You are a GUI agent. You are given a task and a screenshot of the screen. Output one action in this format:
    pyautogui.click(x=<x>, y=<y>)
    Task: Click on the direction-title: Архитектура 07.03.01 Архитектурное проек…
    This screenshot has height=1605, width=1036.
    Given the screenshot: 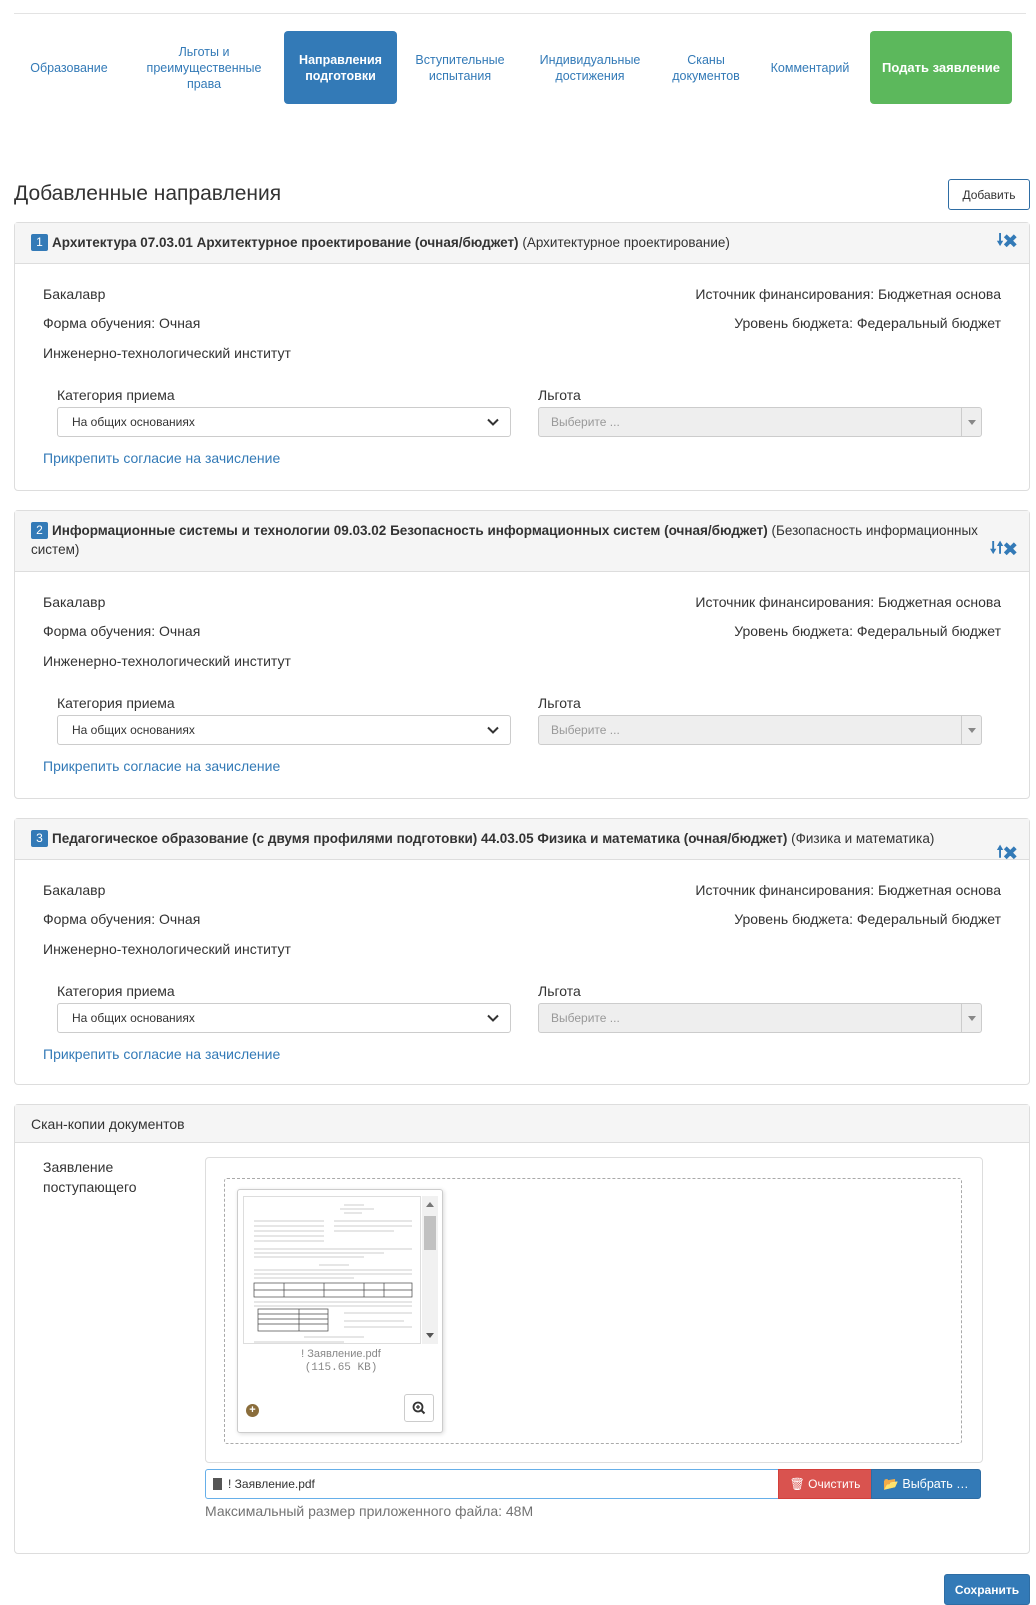 What is the action you would take?
    pyautogui.click(x=285, y=242)
    